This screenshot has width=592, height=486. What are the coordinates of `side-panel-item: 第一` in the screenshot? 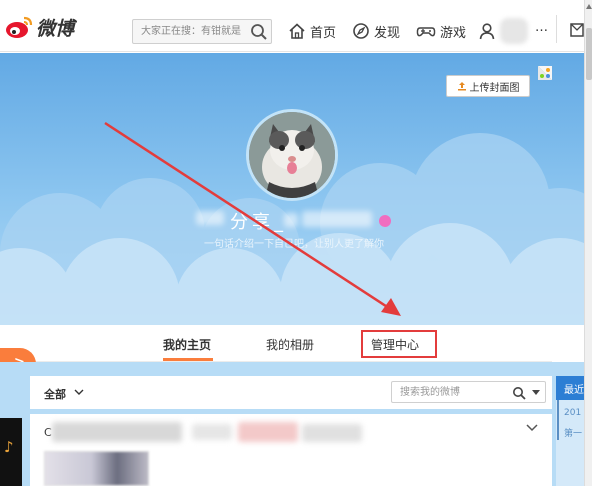 It's located at (573, 432).